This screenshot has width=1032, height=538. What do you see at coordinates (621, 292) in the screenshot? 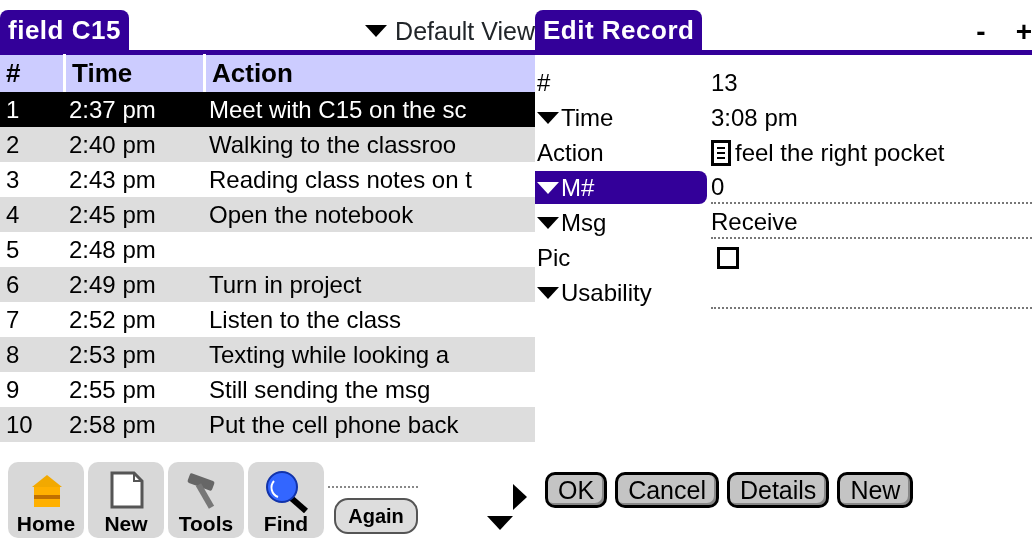
I see `field-label: Usability` at bounding box center [621, 292].